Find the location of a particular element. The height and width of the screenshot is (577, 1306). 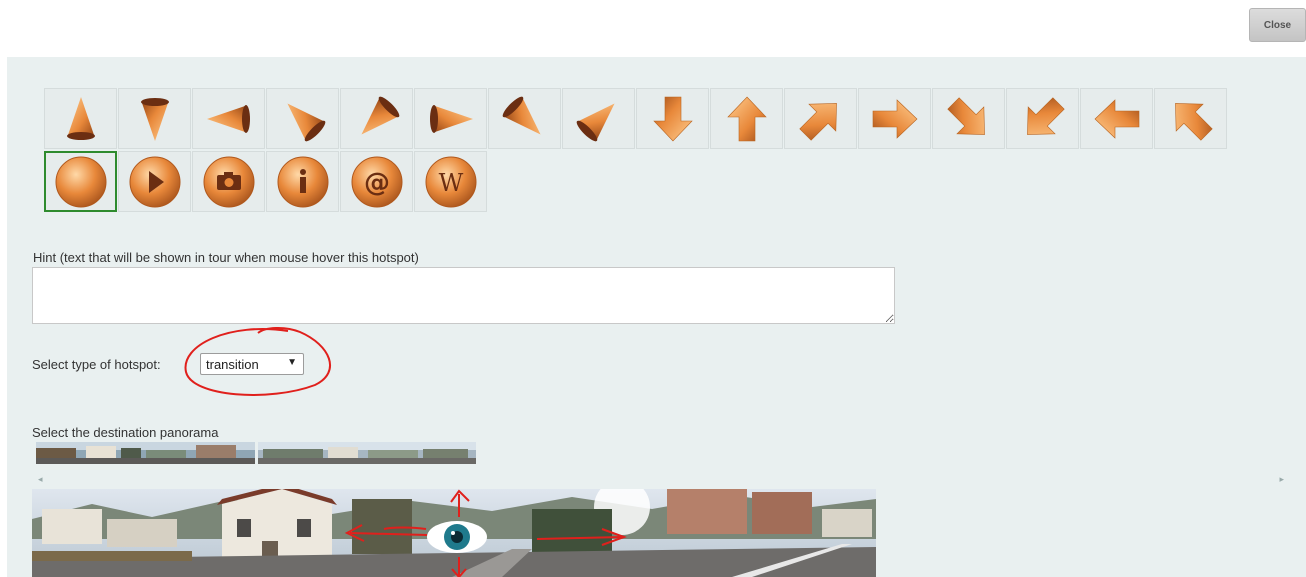

info-icon is located at coordinates (302, 181).